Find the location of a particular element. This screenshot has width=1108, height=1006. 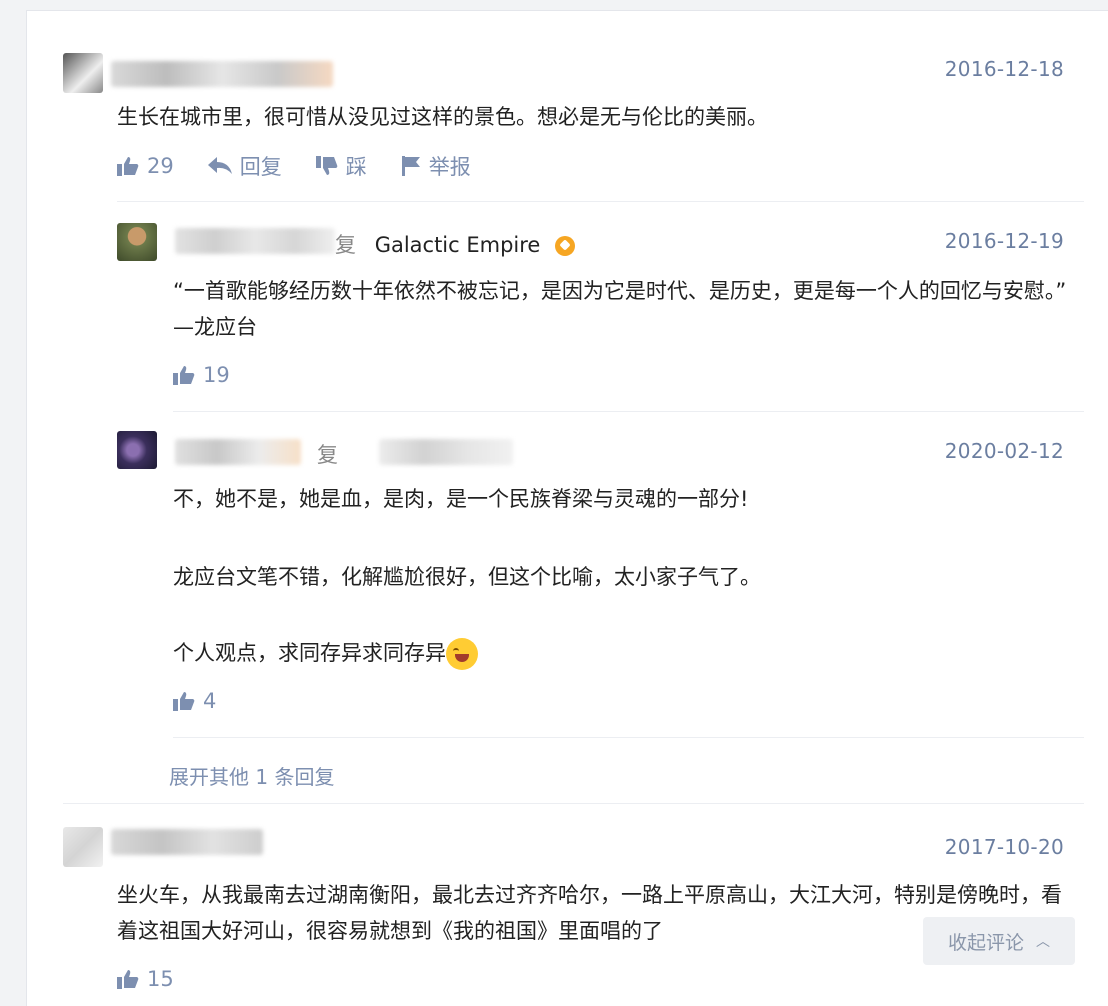

grin-emoji-icon is located at coordinates (462, 654).